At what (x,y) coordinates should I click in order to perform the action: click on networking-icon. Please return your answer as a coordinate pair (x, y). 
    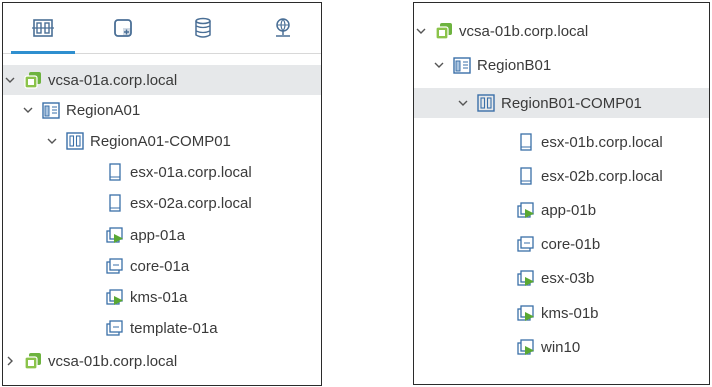
    Looking at the image, I should click on (283, 28).